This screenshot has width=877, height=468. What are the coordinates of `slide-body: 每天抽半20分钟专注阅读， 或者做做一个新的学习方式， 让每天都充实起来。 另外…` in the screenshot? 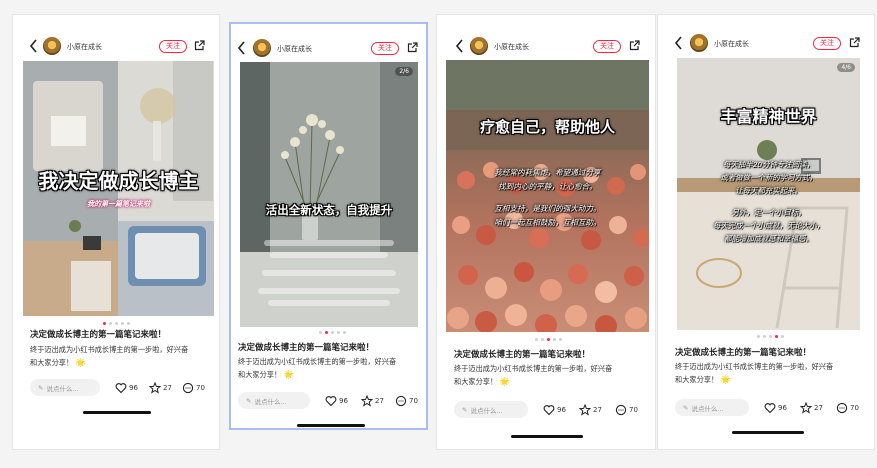 It's located at (768, 201).